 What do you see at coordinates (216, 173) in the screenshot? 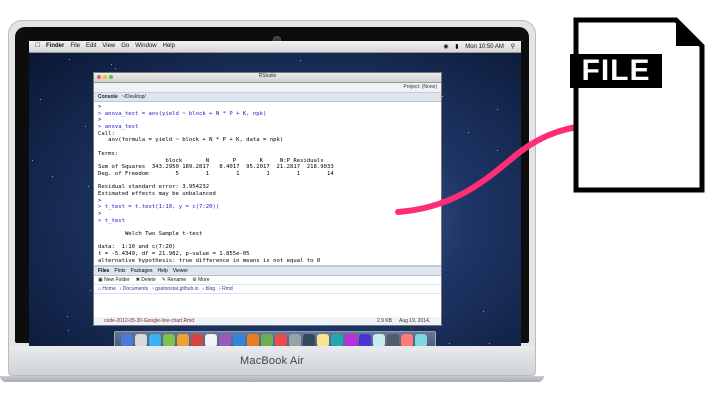
I see `console-output-line: Deg. of Freedom 5 1 1 1 1 14` at bounding box center [216, 173].